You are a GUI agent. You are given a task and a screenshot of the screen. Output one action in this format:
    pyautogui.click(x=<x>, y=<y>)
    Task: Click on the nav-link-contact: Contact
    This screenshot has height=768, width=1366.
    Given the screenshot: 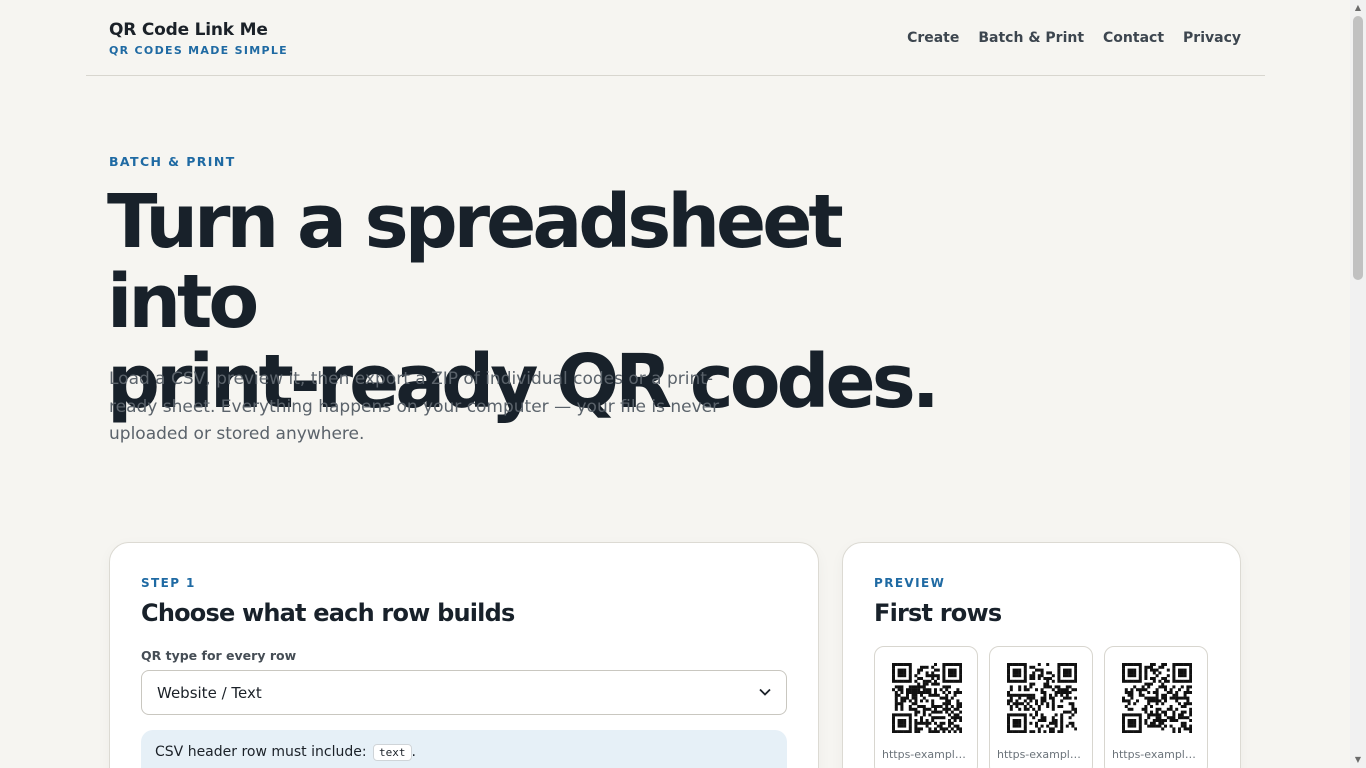 What is the action you would take?
    pyautogui.click(x=1133, y=38)
    